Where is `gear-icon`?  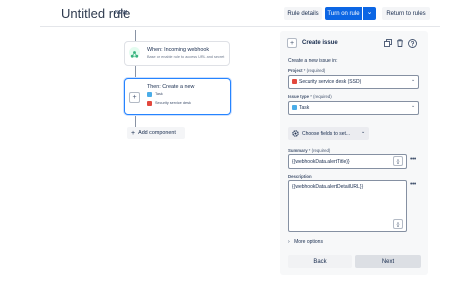 gear-icon is located at coordinates (295, 133).